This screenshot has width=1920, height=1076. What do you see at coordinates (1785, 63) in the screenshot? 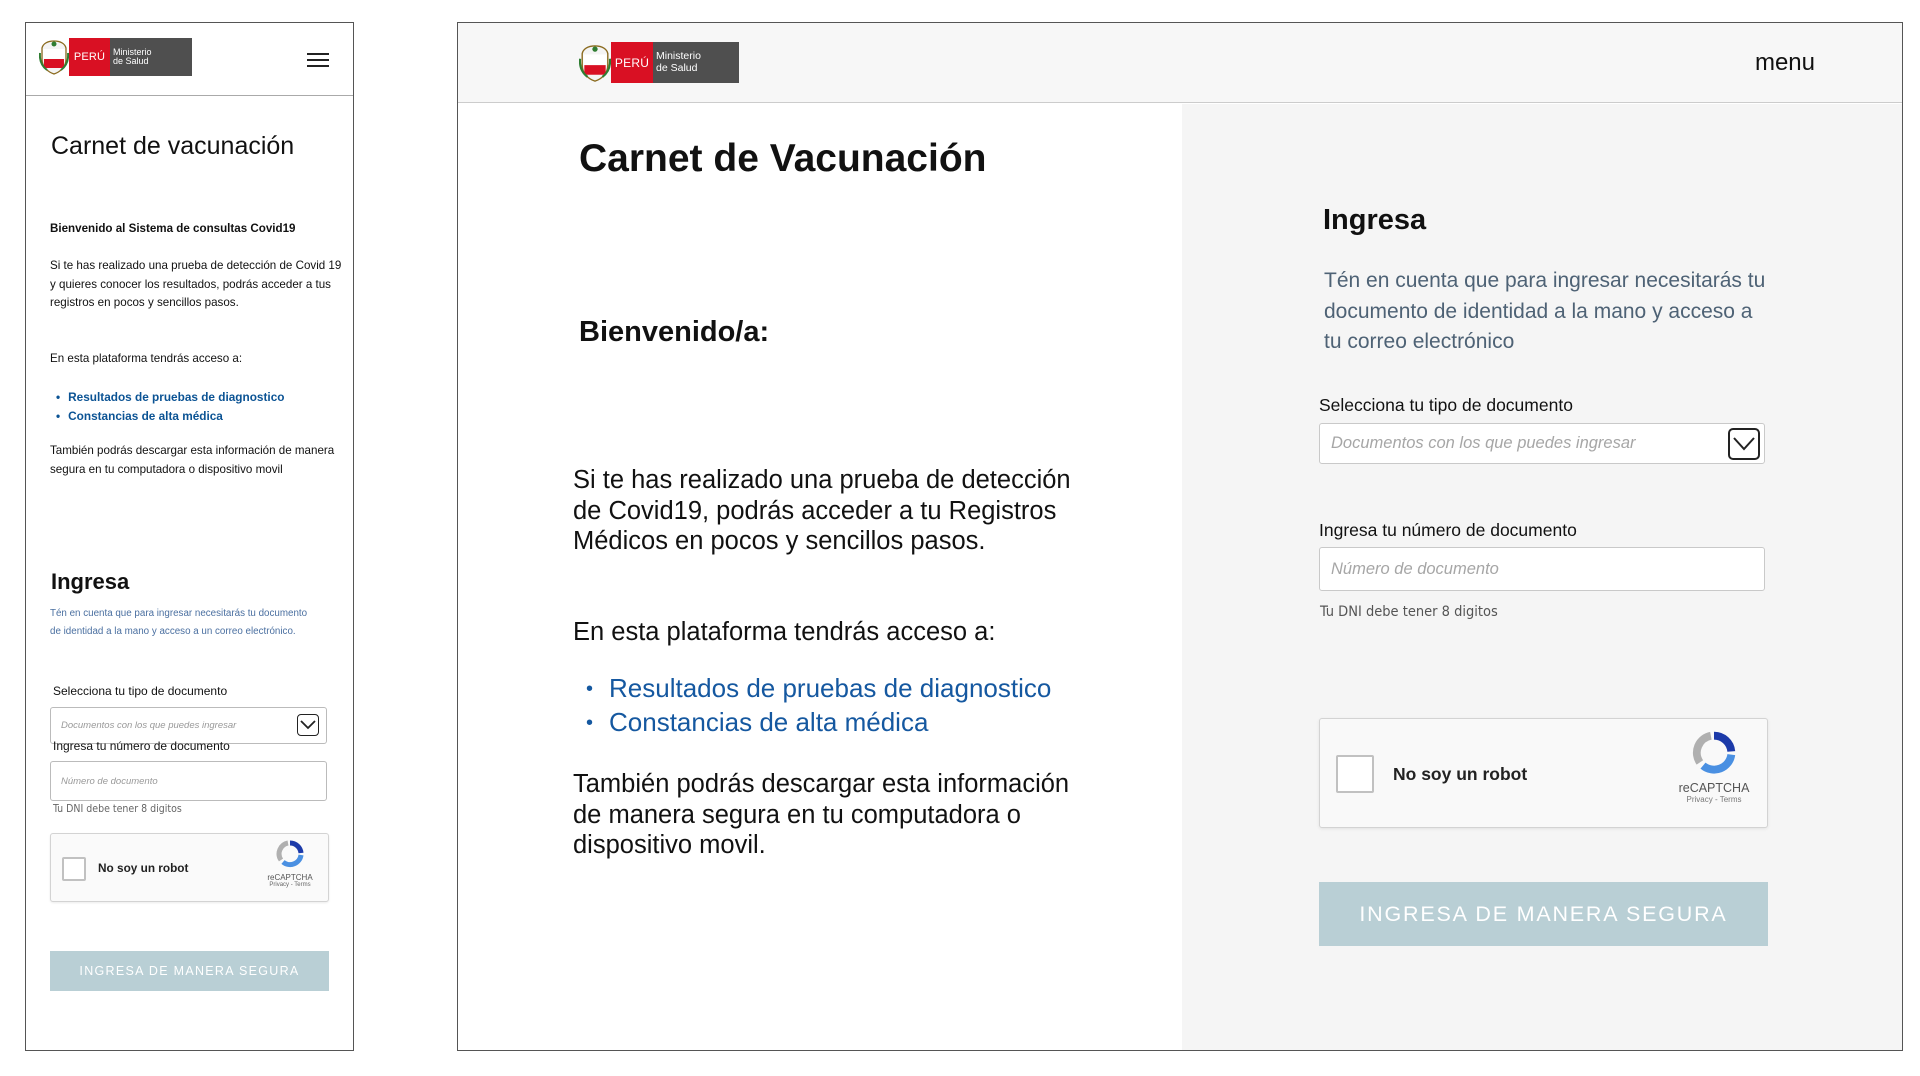
I see `menu-button: menu` at bounding box center [1785, 63].